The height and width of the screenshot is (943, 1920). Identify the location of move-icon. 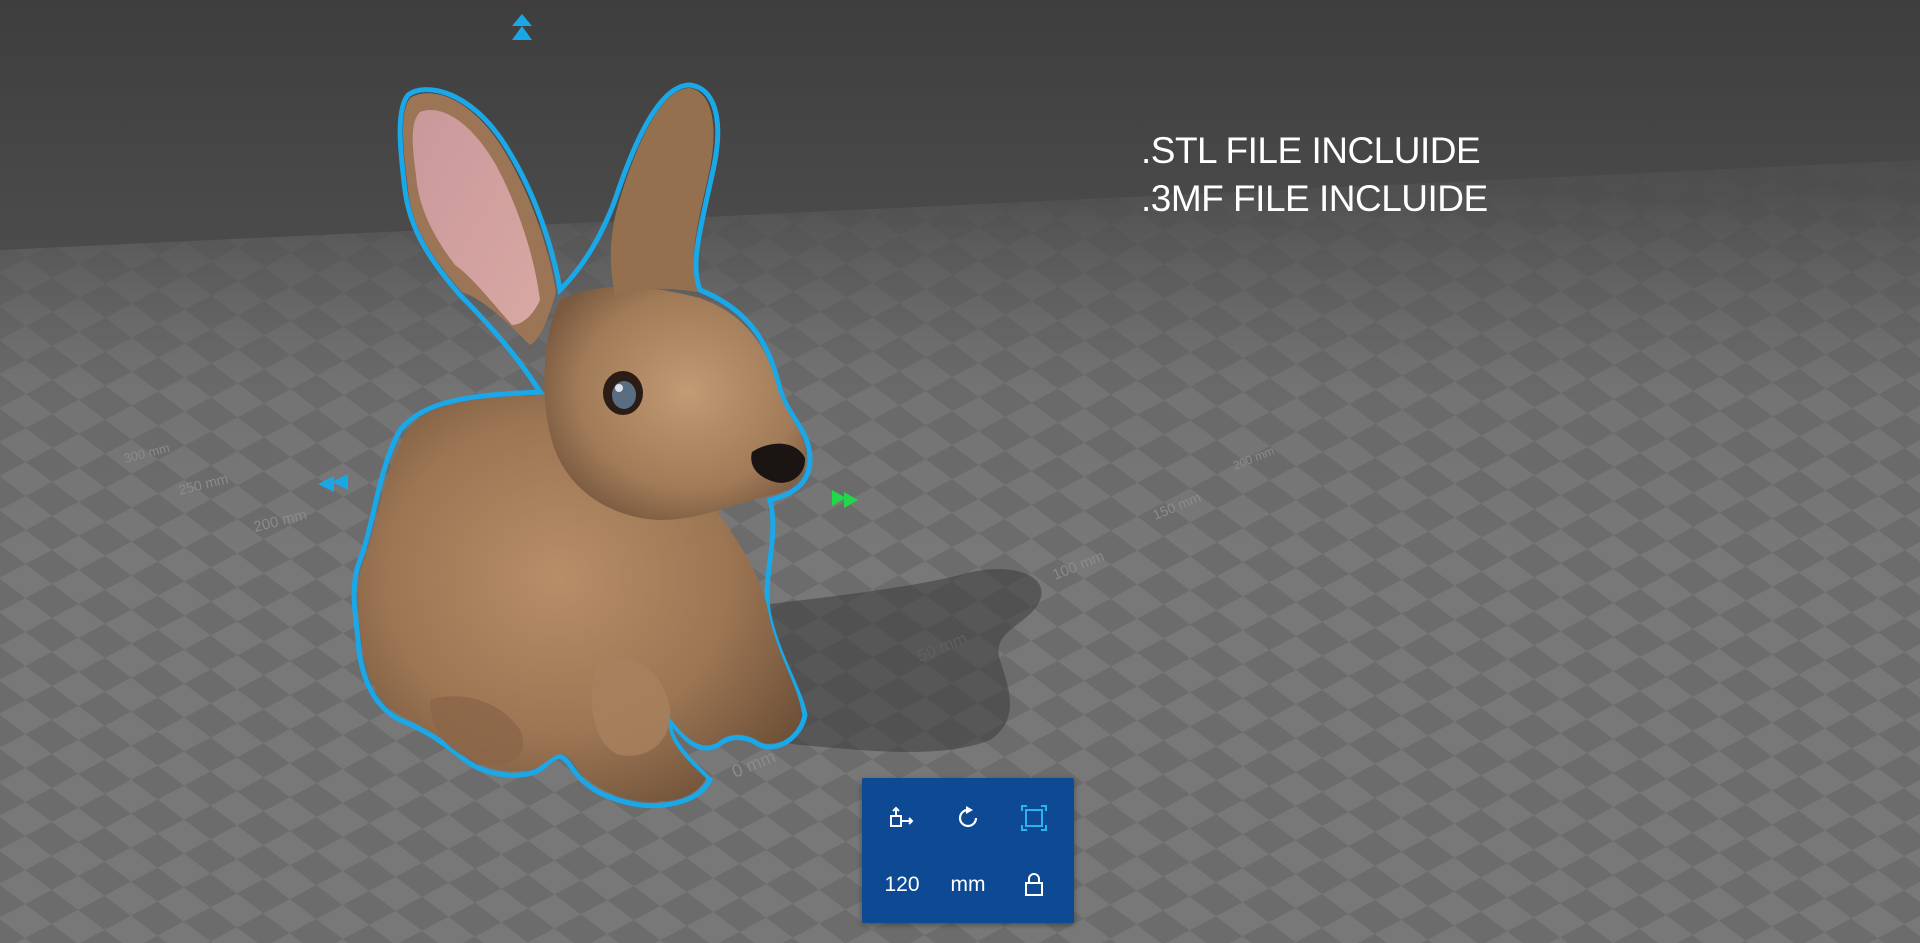
(902, 816).